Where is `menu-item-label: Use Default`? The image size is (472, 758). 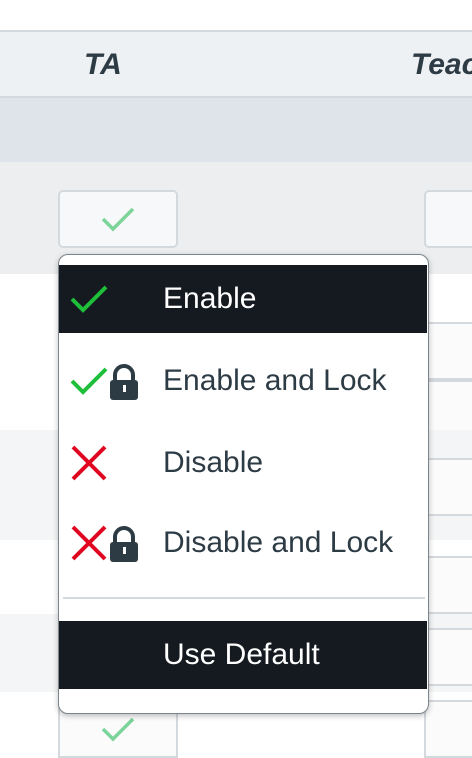
menu-item-label: Use Default is located at coordinates (241, 654).